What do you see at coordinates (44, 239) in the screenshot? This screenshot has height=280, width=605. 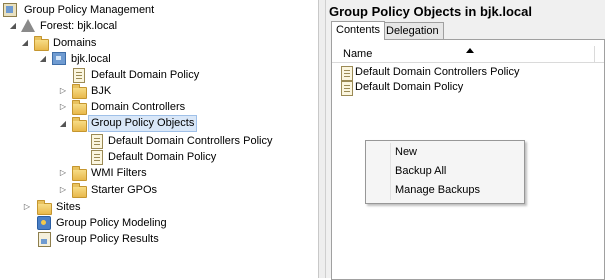 I see `results-icon` at bounding box center [44, 239].